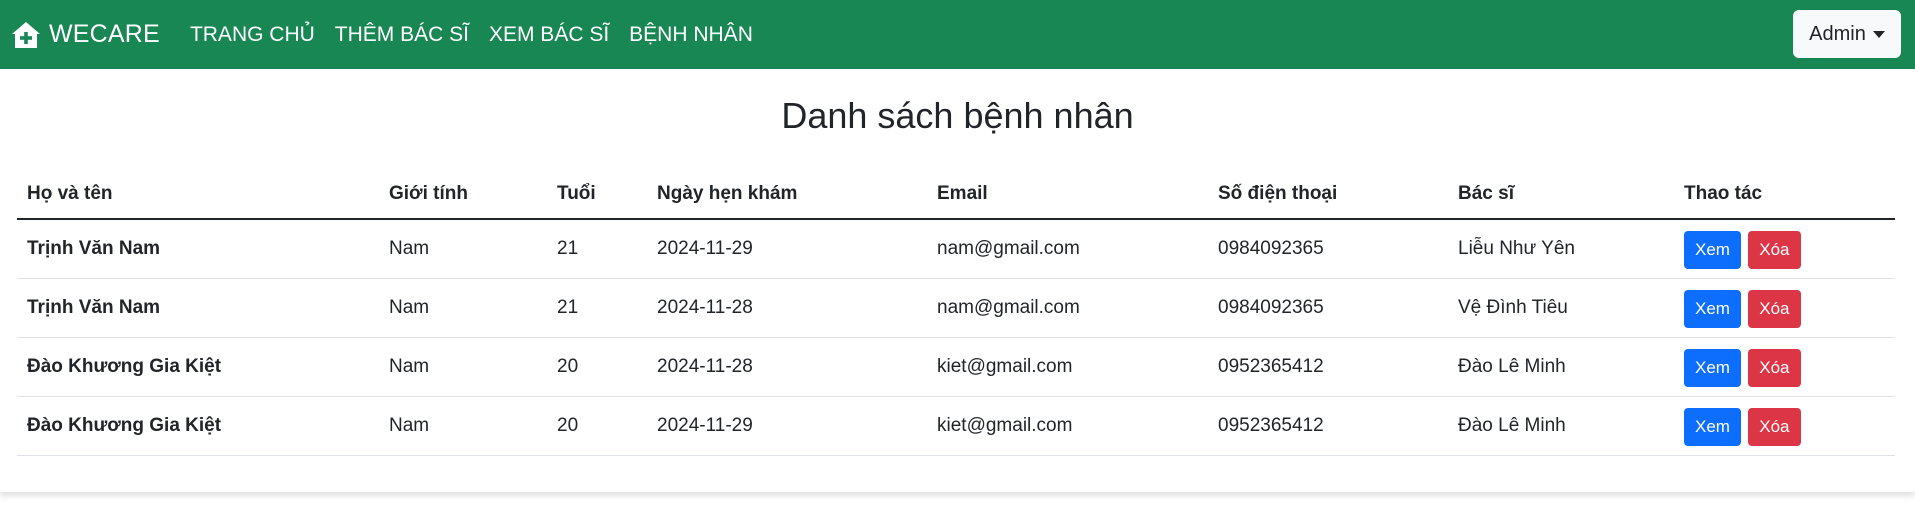 The image size is (1915, 516). What do you see at coordinates (1067, 194) in the screenshot?
I see `header-email: Email` at bounding box center [1067, 194].